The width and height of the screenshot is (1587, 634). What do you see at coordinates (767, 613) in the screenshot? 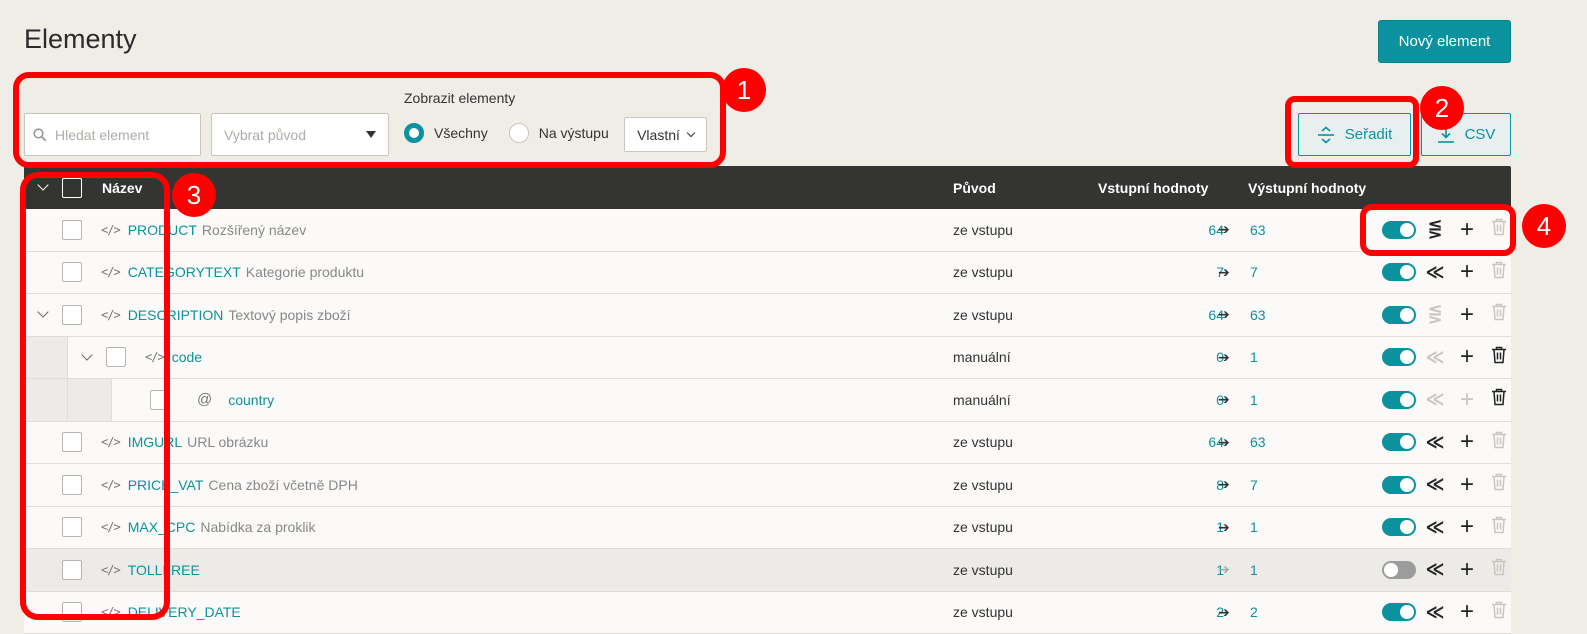
I see `table-row: </> DELIVERY_DATE ze vstupu2➔2 ≪ +` at bounding box center [767, 613].